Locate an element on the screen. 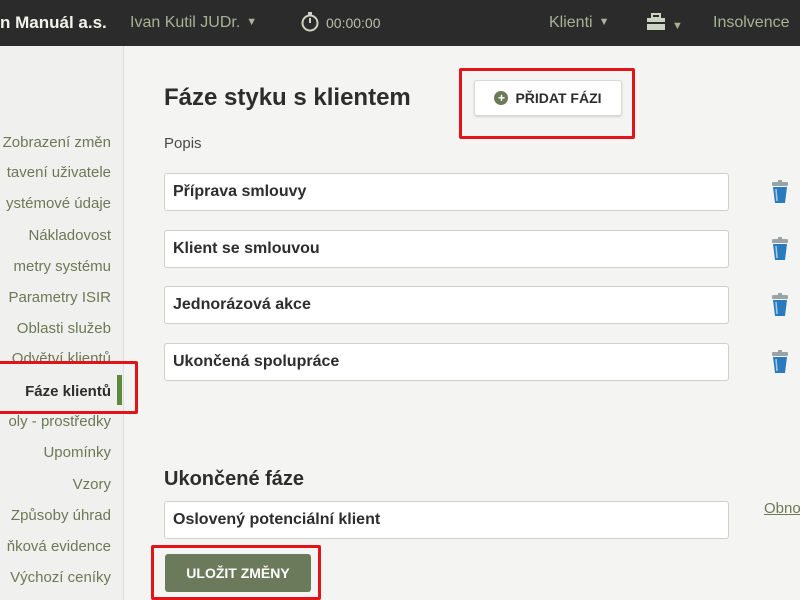  ended-phases-title: Ukončené fáze is located at coordinates (234, 479).